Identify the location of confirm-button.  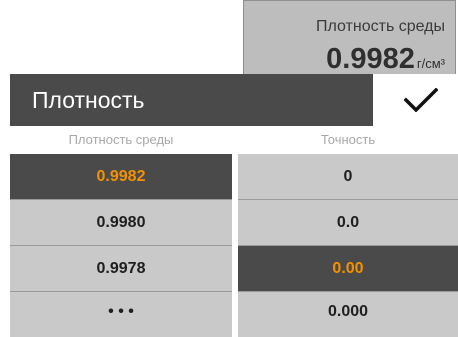
(415, 100).